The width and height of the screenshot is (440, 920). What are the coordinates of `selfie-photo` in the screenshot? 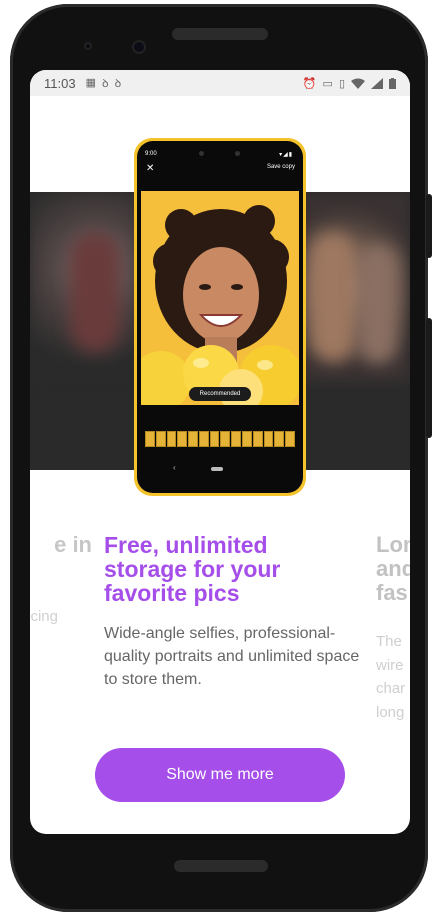 It's located at (220, 298).